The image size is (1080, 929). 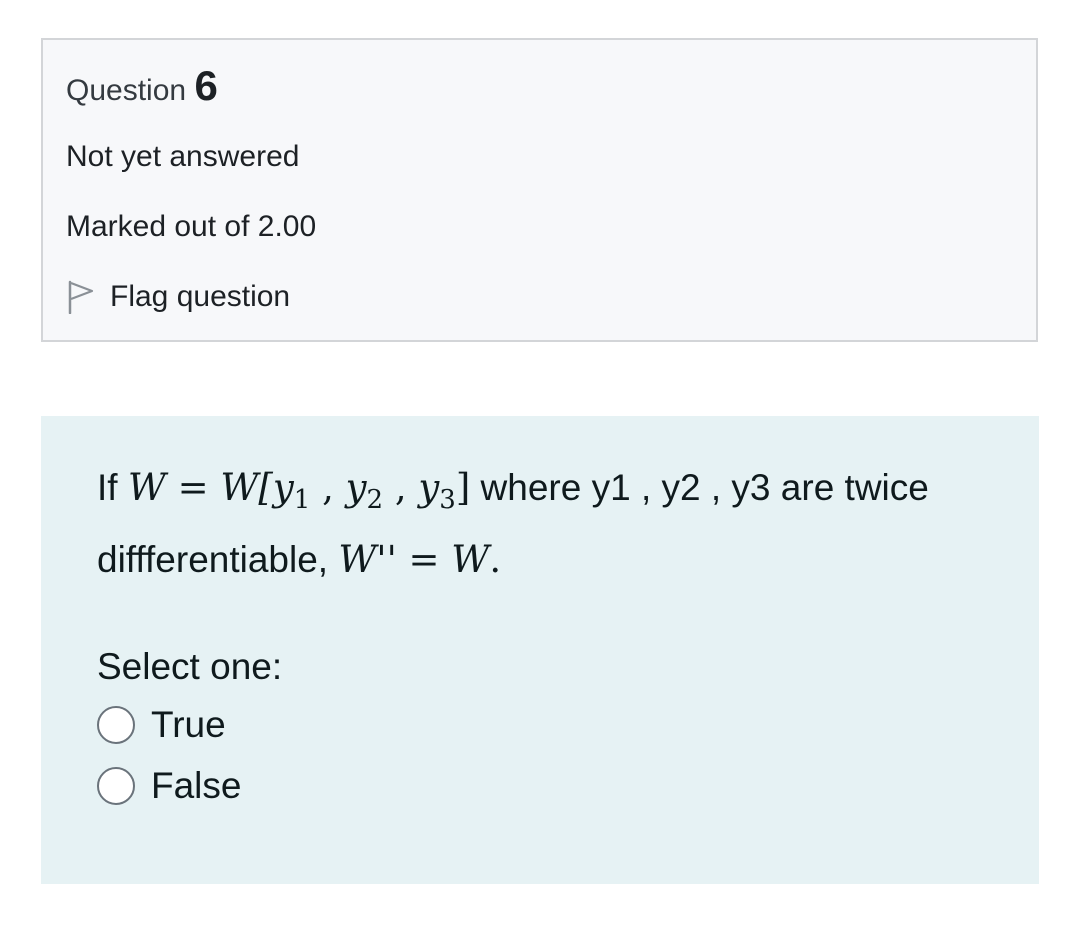 I want to click on math-w-double-prime: W'', so click(x=367, y=559).